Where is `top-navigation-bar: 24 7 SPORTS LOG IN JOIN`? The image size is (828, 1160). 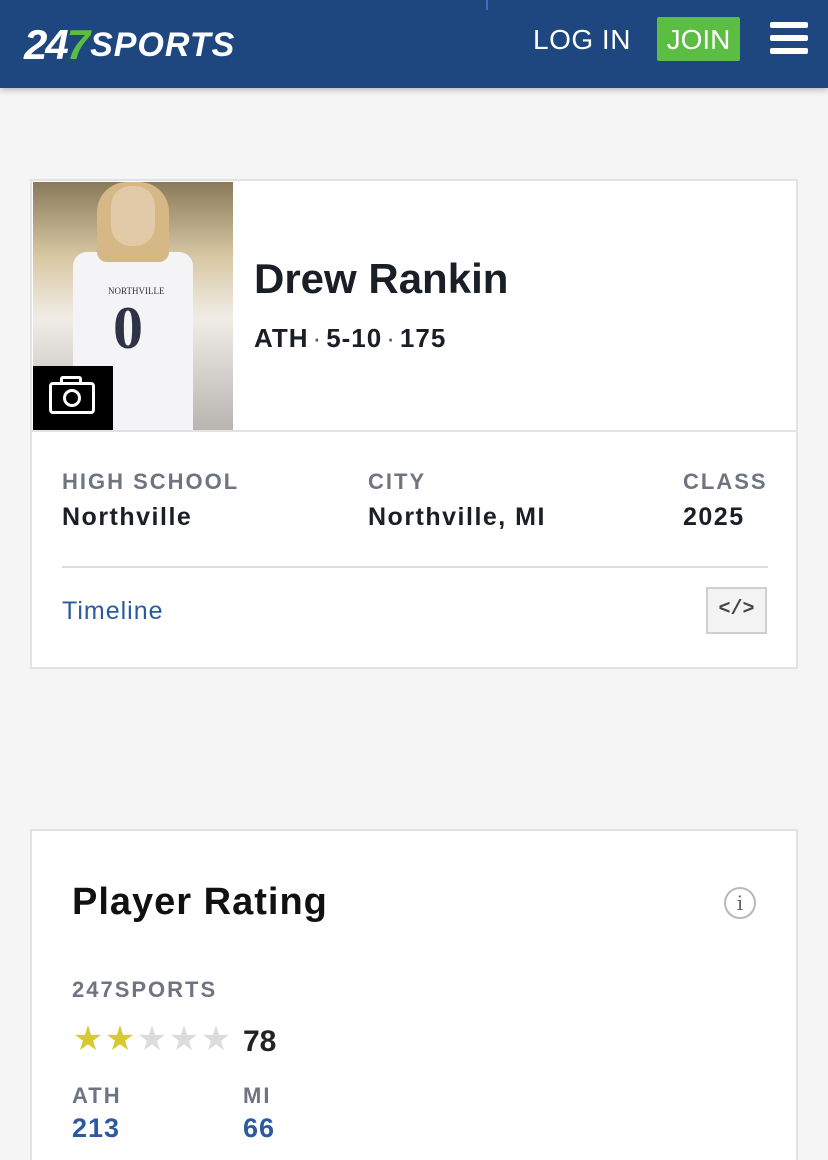
top-navigation-bar: 24 7 SPORTS LOG IN JOIN is located at coordinates (414, 44).